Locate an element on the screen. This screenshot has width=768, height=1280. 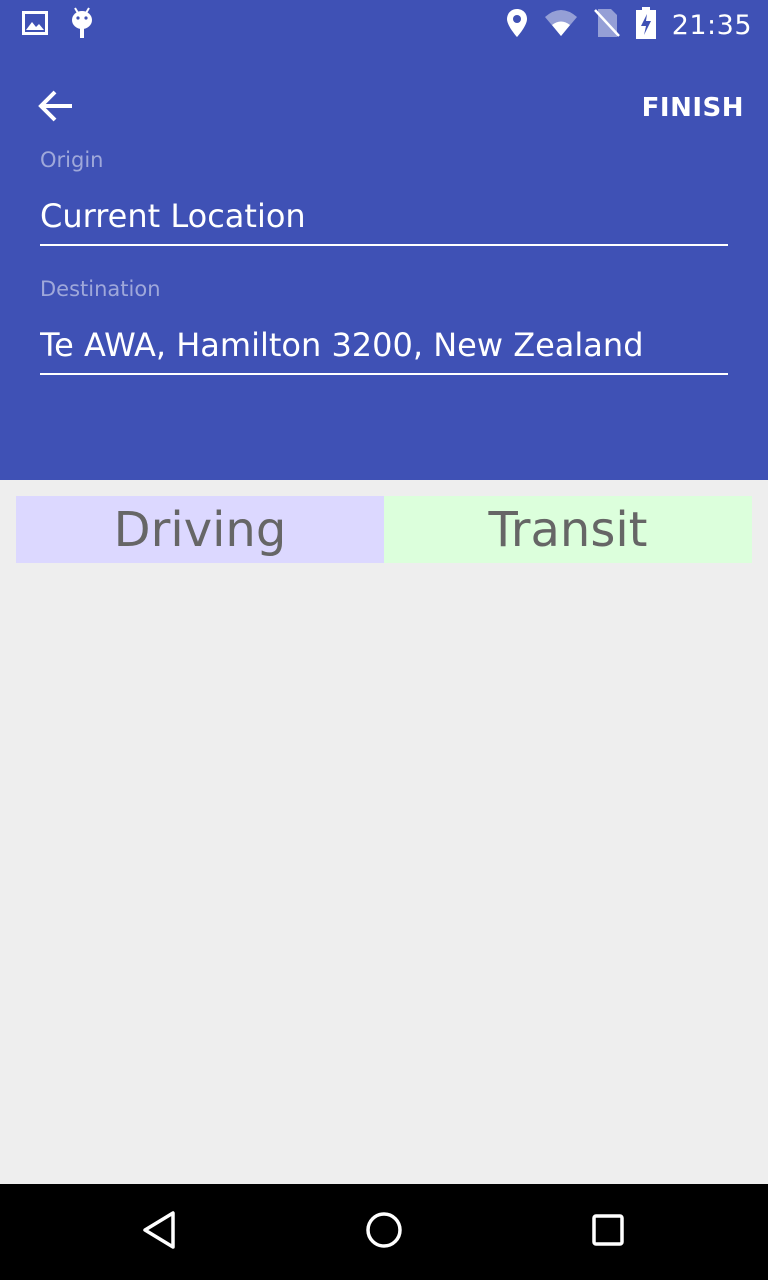
back-button is located at coordinates (56, 108).